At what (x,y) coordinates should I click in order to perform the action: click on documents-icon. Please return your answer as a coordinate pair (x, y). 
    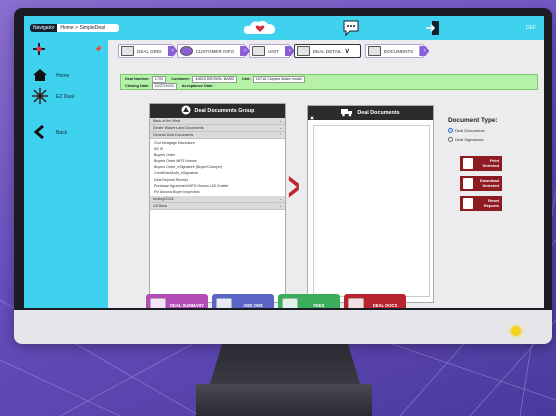
    Looking at the image, I should click on (374, 51).